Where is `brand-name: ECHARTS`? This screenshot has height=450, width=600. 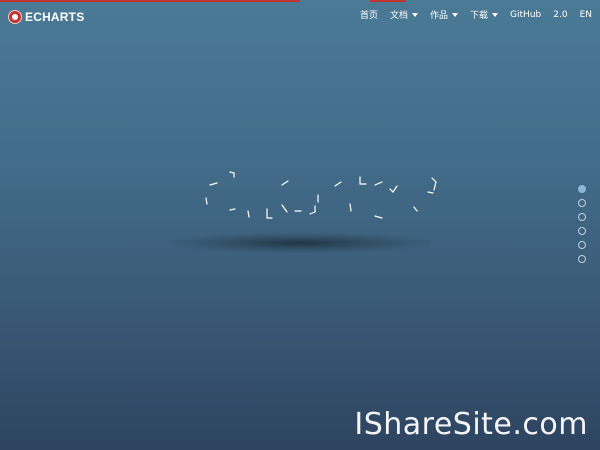 brand-name: ECHARTS is located at coordinates (55, 17).